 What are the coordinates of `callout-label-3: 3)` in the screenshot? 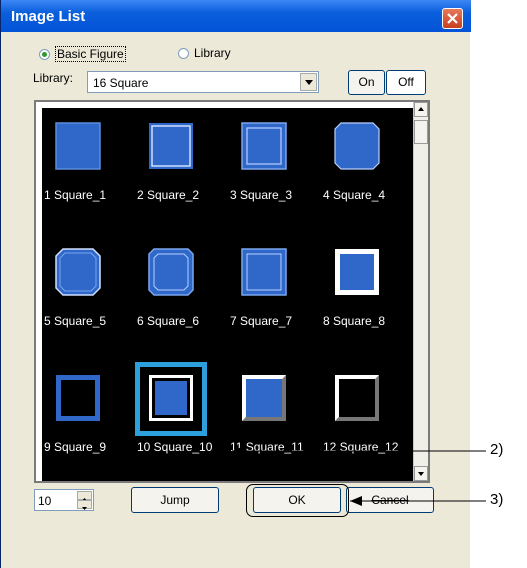 It's located at (497, 499).